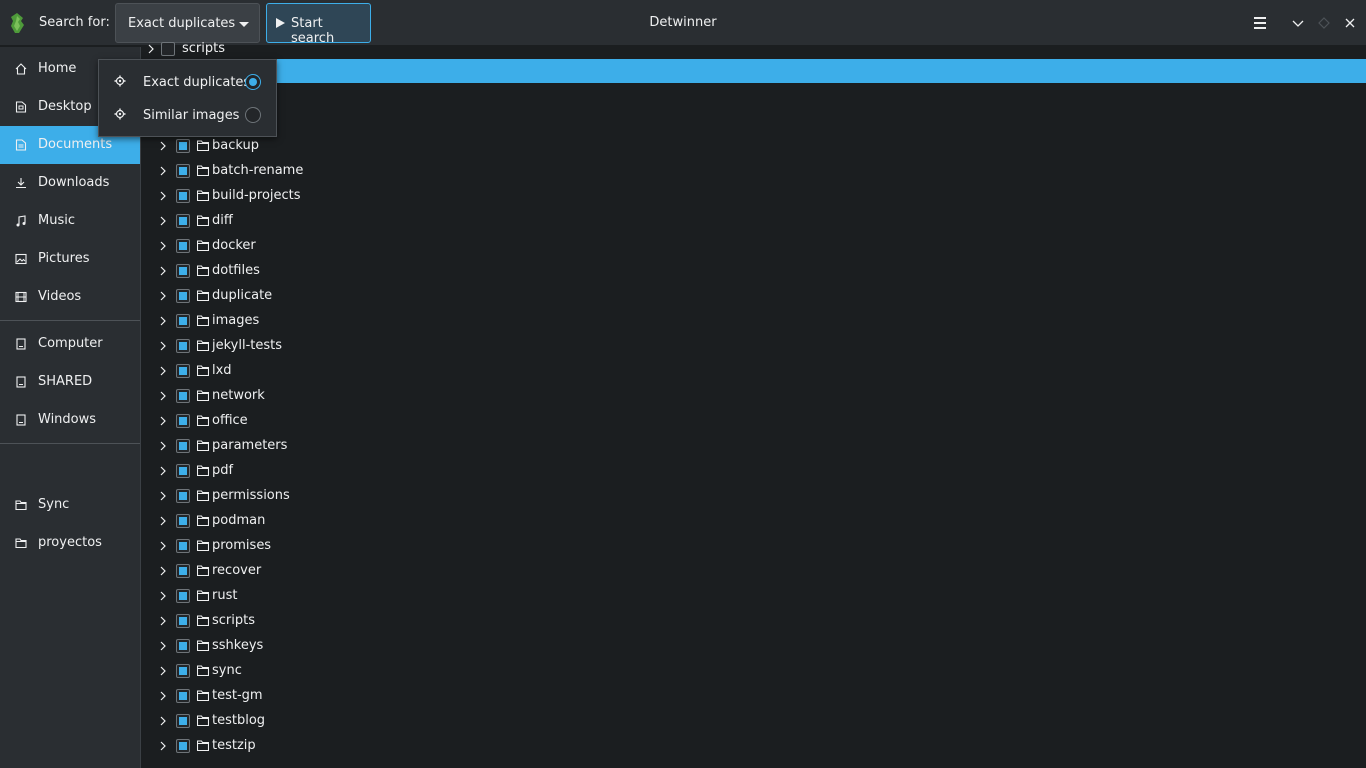 The height and width of the screenshot is (768, 1366). Describe the element at coordinates (70, 420) in the screenshot. I see `sidebar-item-windows: Windows` at that location.